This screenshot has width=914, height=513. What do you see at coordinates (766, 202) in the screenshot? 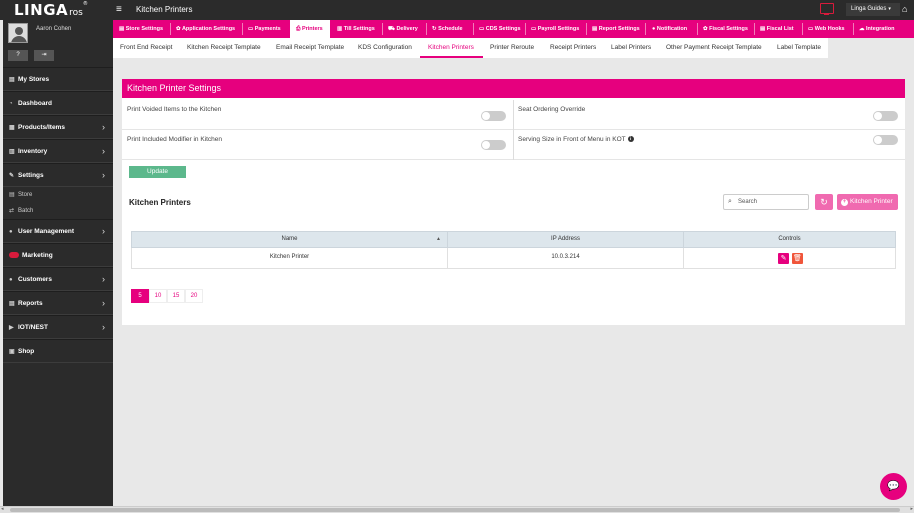
I see `search-input: ⌕ Search` at bounding box center [766, 202].